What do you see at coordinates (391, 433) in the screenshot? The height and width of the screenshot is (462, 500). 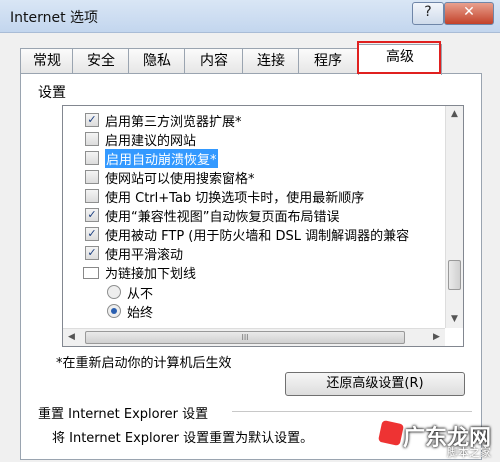 I see `watermark-logo-icon` at bounding box center [391, 433].